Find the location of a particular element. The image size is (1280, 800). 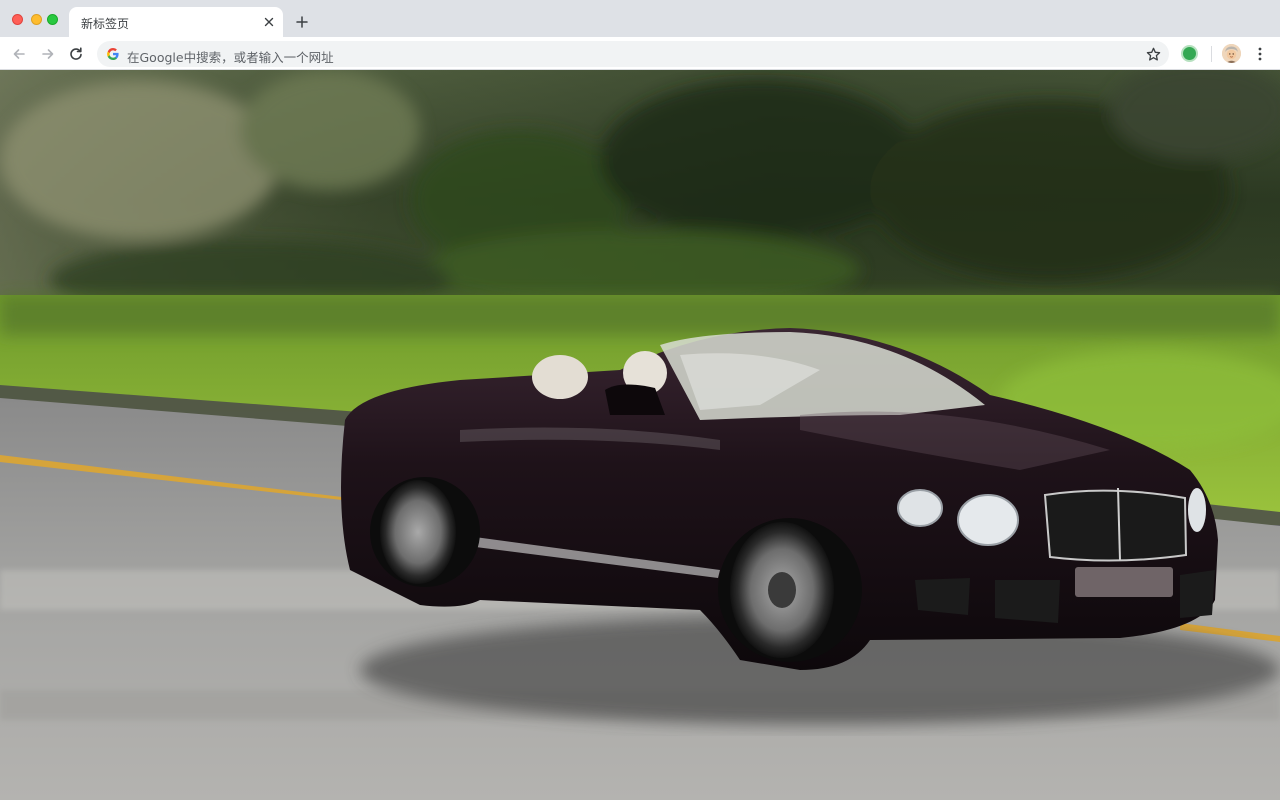

toolbar-divider is located at coordinates (1211, 54).